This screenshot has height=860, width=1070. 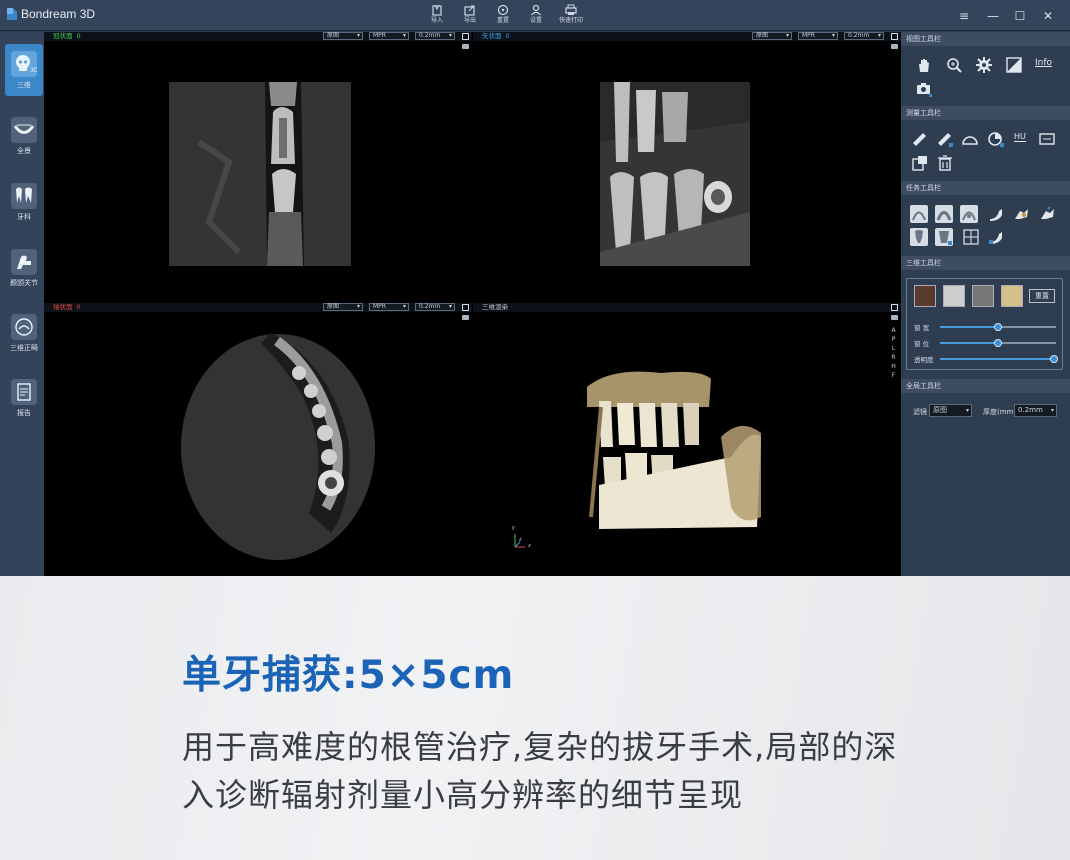 What do you see at coordinates (964, 16) in the screenshot?
I see `menu-button: ≡` at bounding box center [964, 16].